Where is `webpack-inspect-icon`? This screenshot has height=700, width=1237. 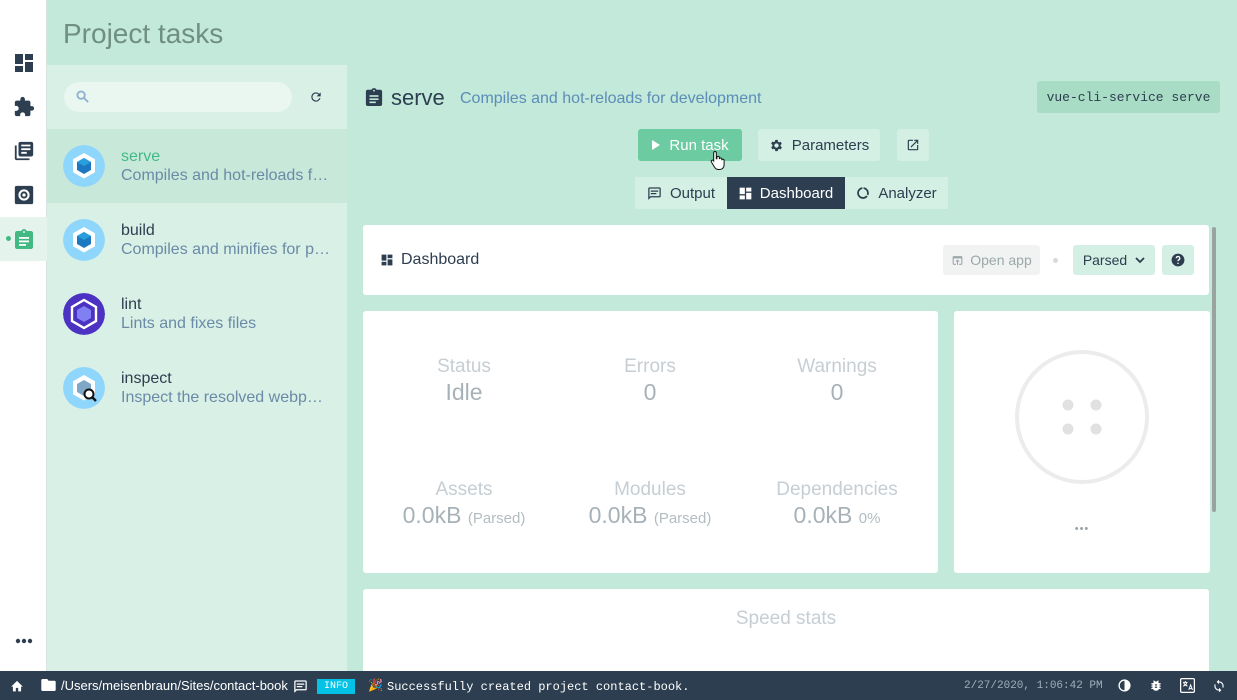 webpack-inspect-icon is located at coordinates (84, 388).